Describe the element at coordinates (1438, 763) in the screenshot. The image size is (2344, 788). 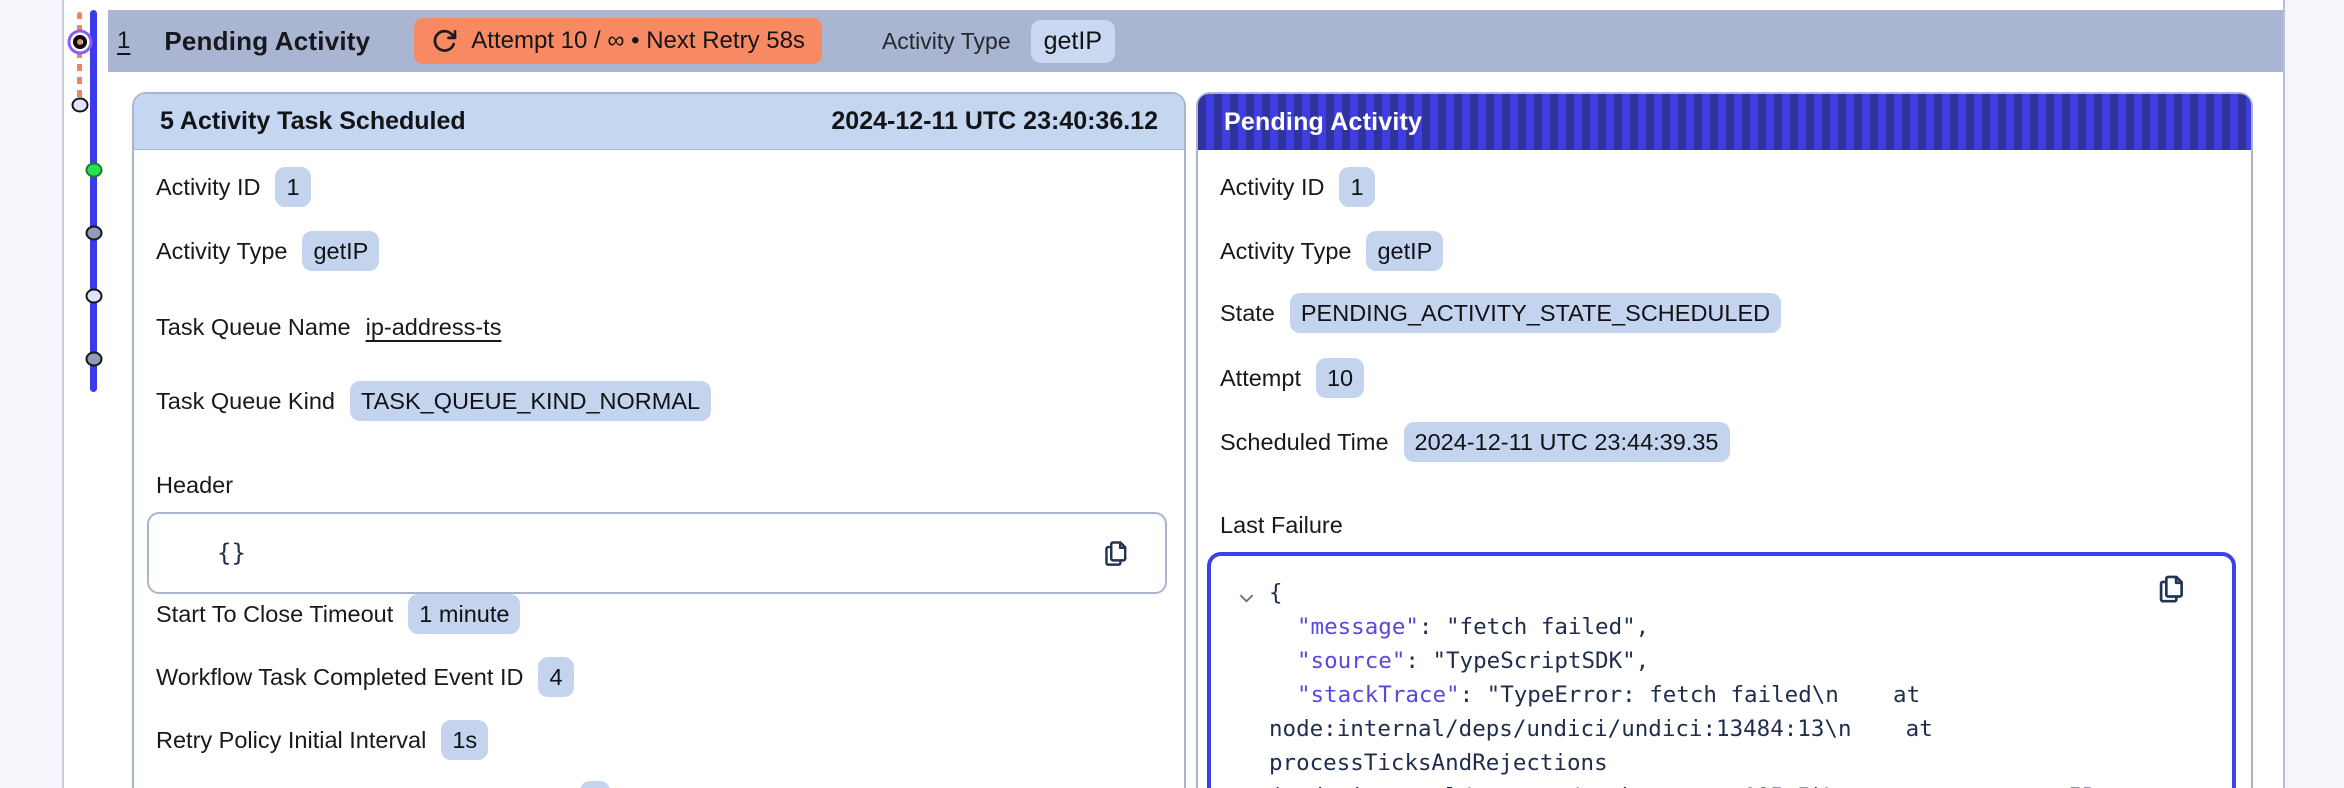
I see `code-text: processTicksAndRejections` at that location.